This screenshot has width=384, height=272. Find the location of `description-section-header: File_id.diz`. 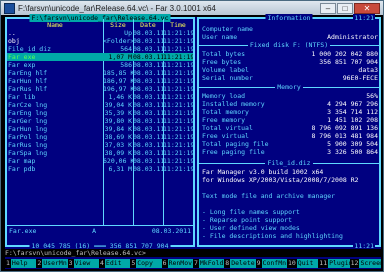

description-section-header: File_id.diz is located at coordinates (289, 163).